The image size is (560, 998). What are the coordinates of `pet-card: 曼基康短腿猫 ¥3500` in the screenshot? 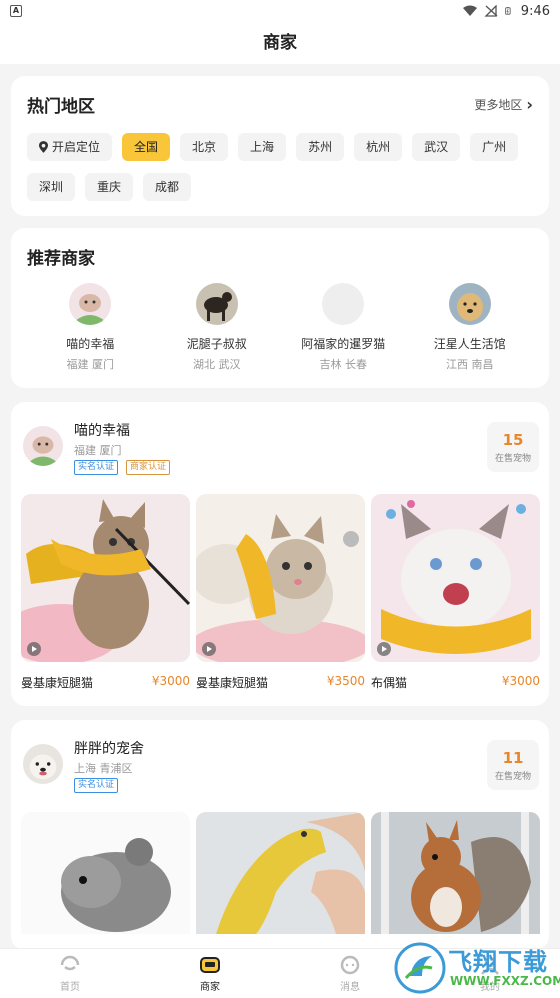 It's located at (280, 592).